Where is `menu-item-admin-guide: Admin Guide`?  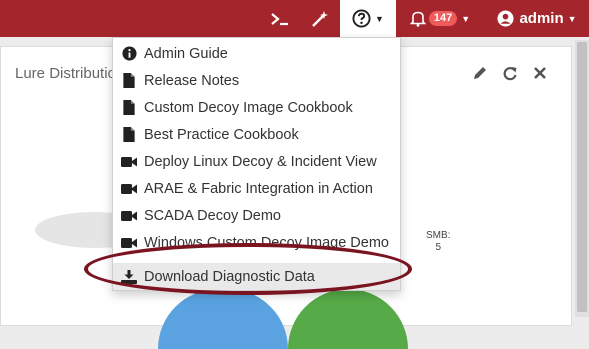
menu-item-admin-guide: Admin Guide is located at coordinates (256, 53).